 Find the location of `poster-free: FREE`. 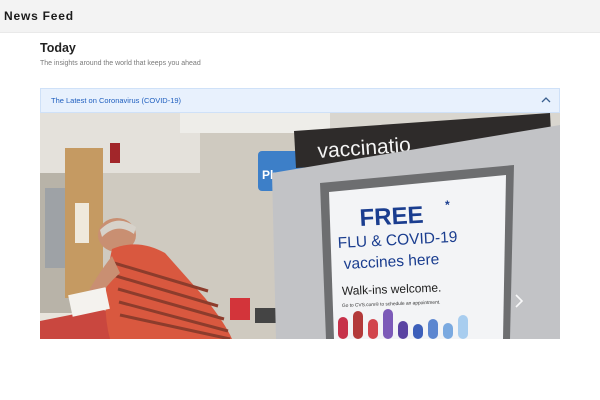

poster-free: FREE is located at coordinates (391, 217).